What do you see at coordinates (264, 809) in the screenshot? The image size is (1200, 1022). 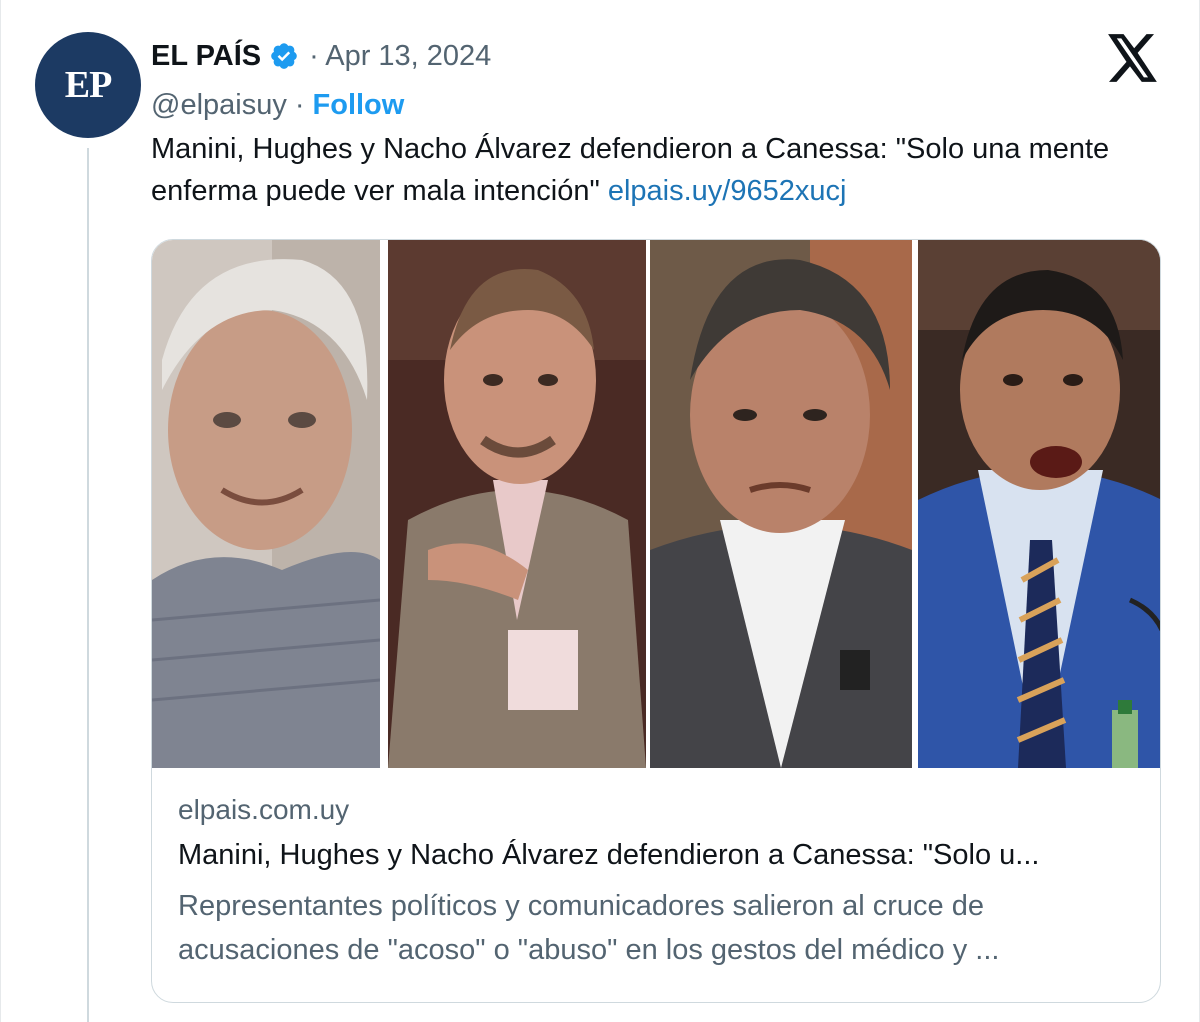 I see `card-domain: elpais.com.uy` at bounding box center [264, 809].